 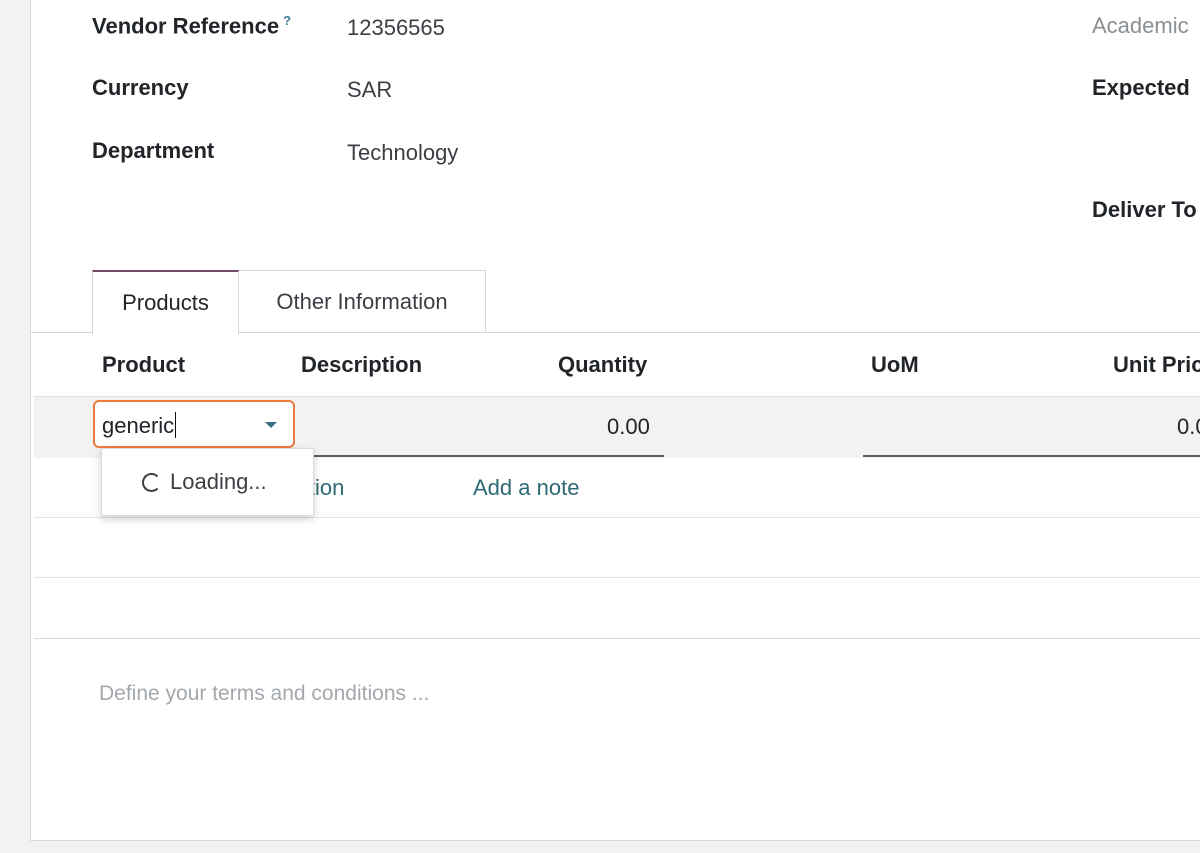 What do you see at coordinates (194, 424) in the screenshot?
I see `product-input: generic` at bounding box center [194, 424].